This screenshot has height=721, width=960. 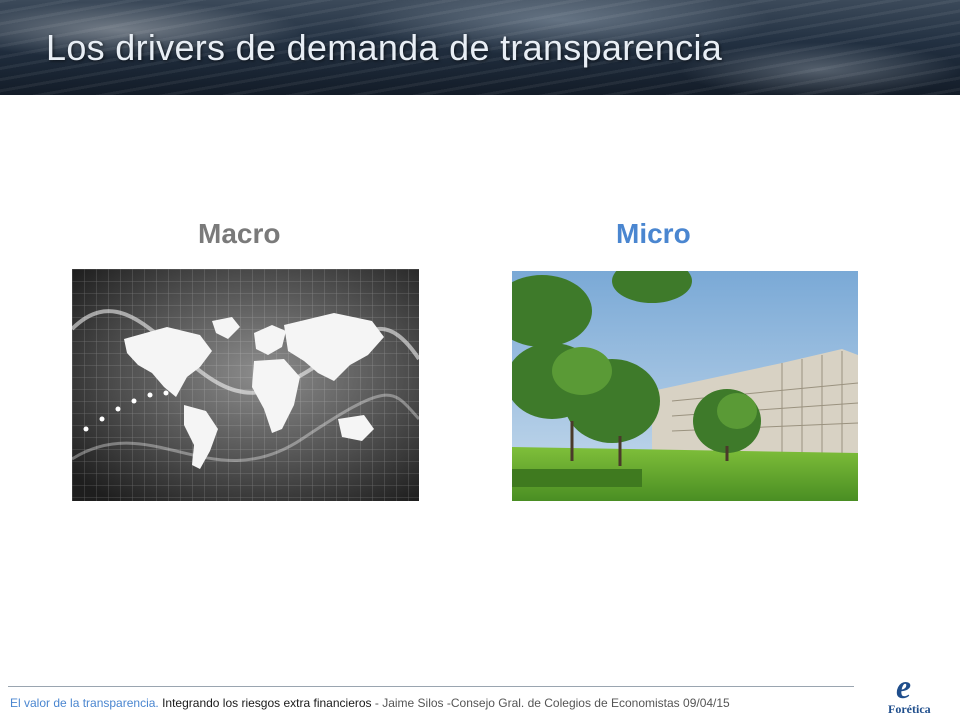 I want to click on office-campus-graphic, so click(x=685, y=386).